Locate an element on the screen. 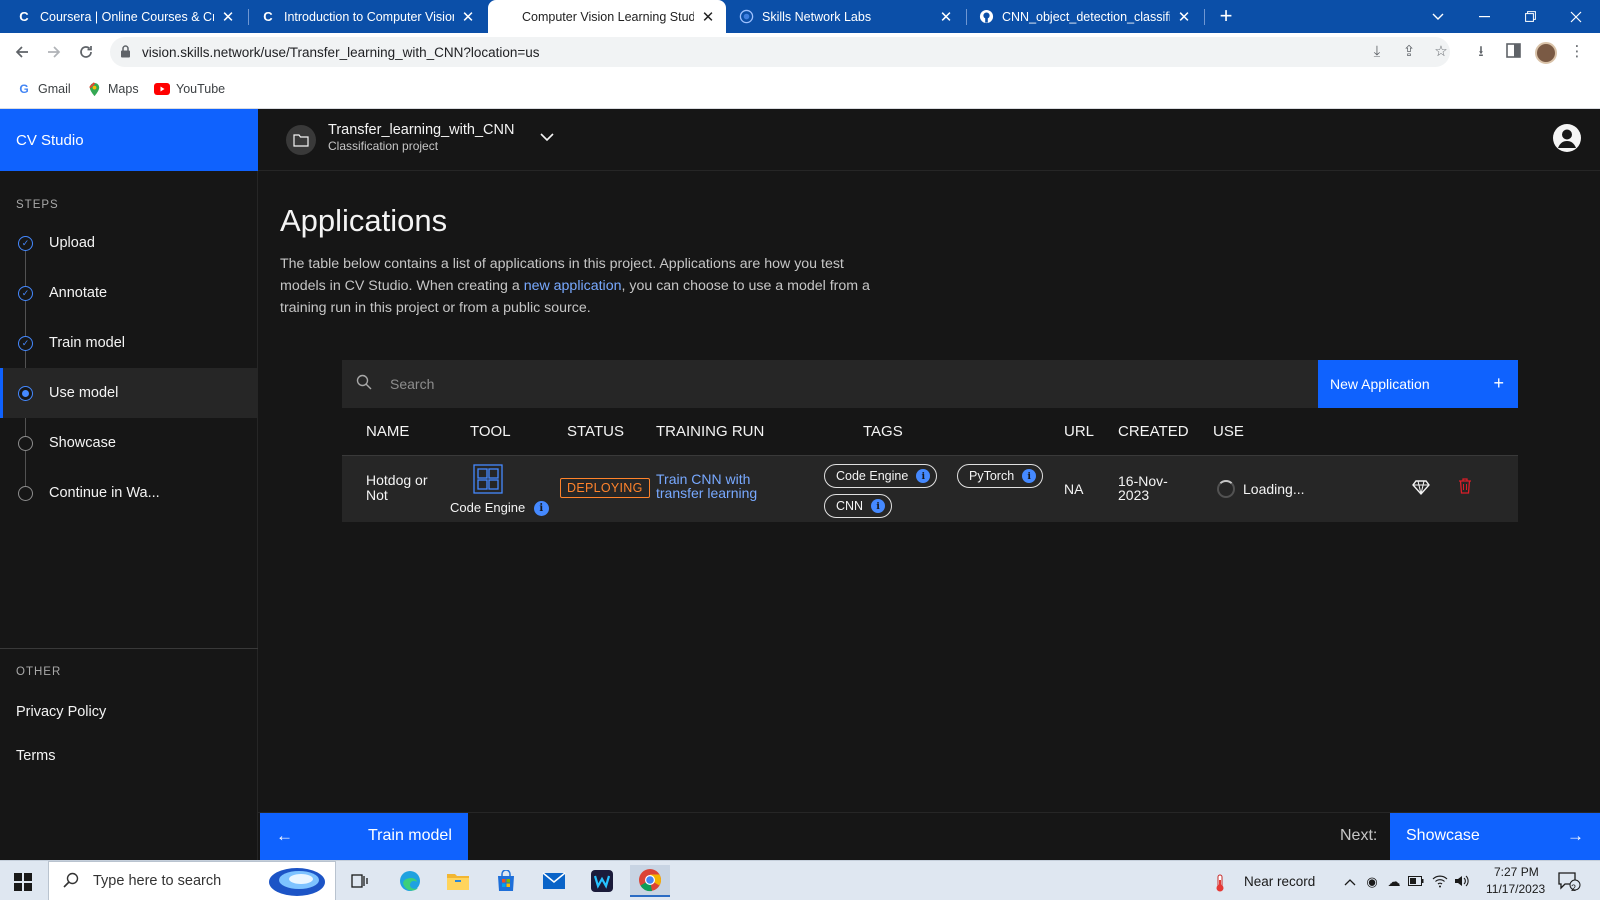  tab-title: Skills Network Labs is located at coordinates (817, 16).